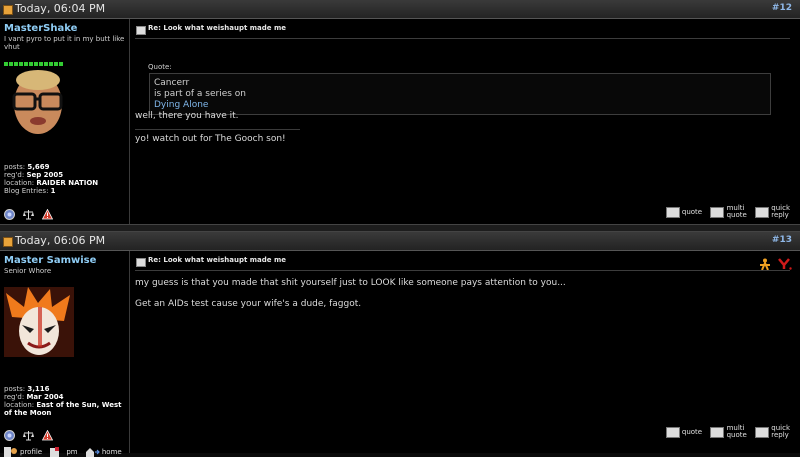 This screenshot has height=457, width=800. Describe the element at coordinates (775, 264) in the screenshot. I see `contact-icons` at that location.